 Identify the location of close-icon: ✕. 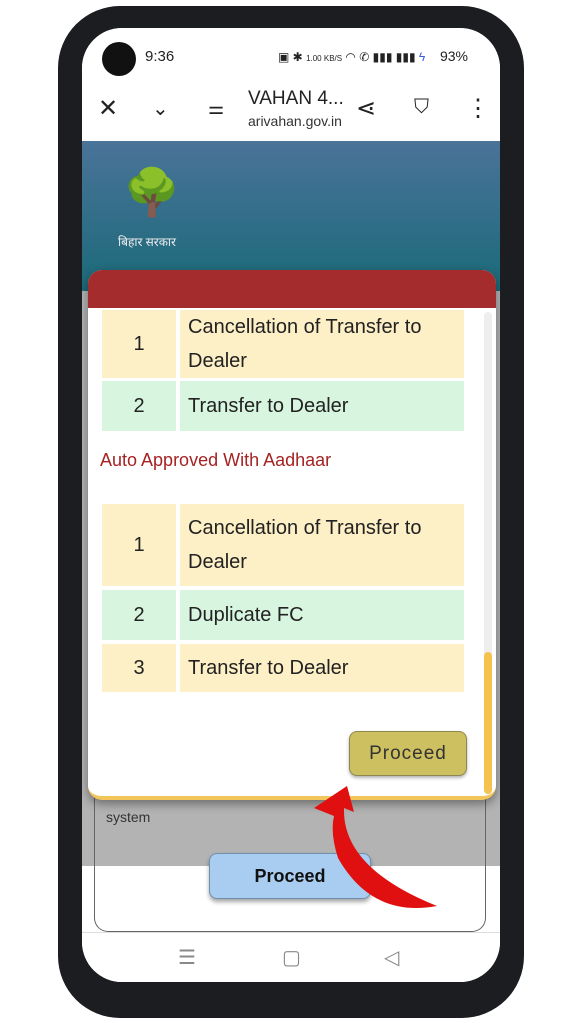
(108, 108).